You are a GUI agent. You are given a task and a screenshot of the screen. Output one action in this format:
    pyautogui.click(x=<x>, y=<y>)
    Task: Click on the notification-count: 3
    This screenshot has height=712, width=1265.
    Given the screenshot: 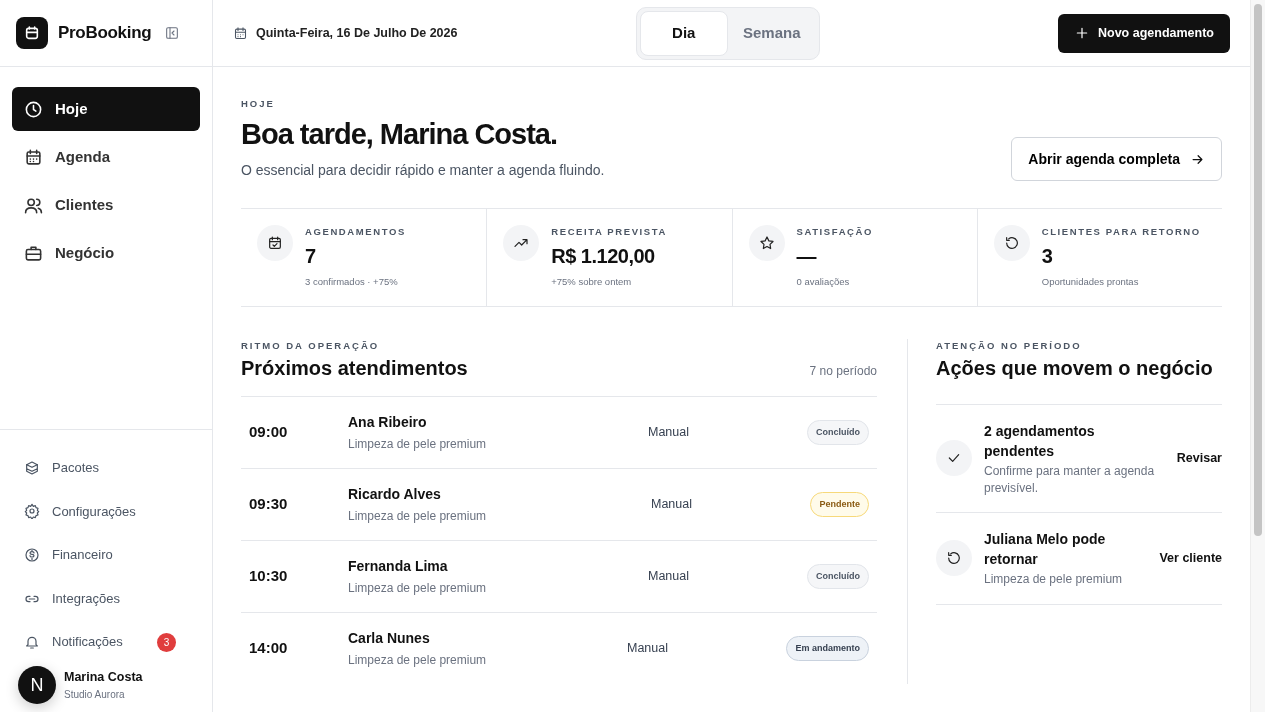 What is the action you would take?
    pyautogui.click(x=166, y=642)
    